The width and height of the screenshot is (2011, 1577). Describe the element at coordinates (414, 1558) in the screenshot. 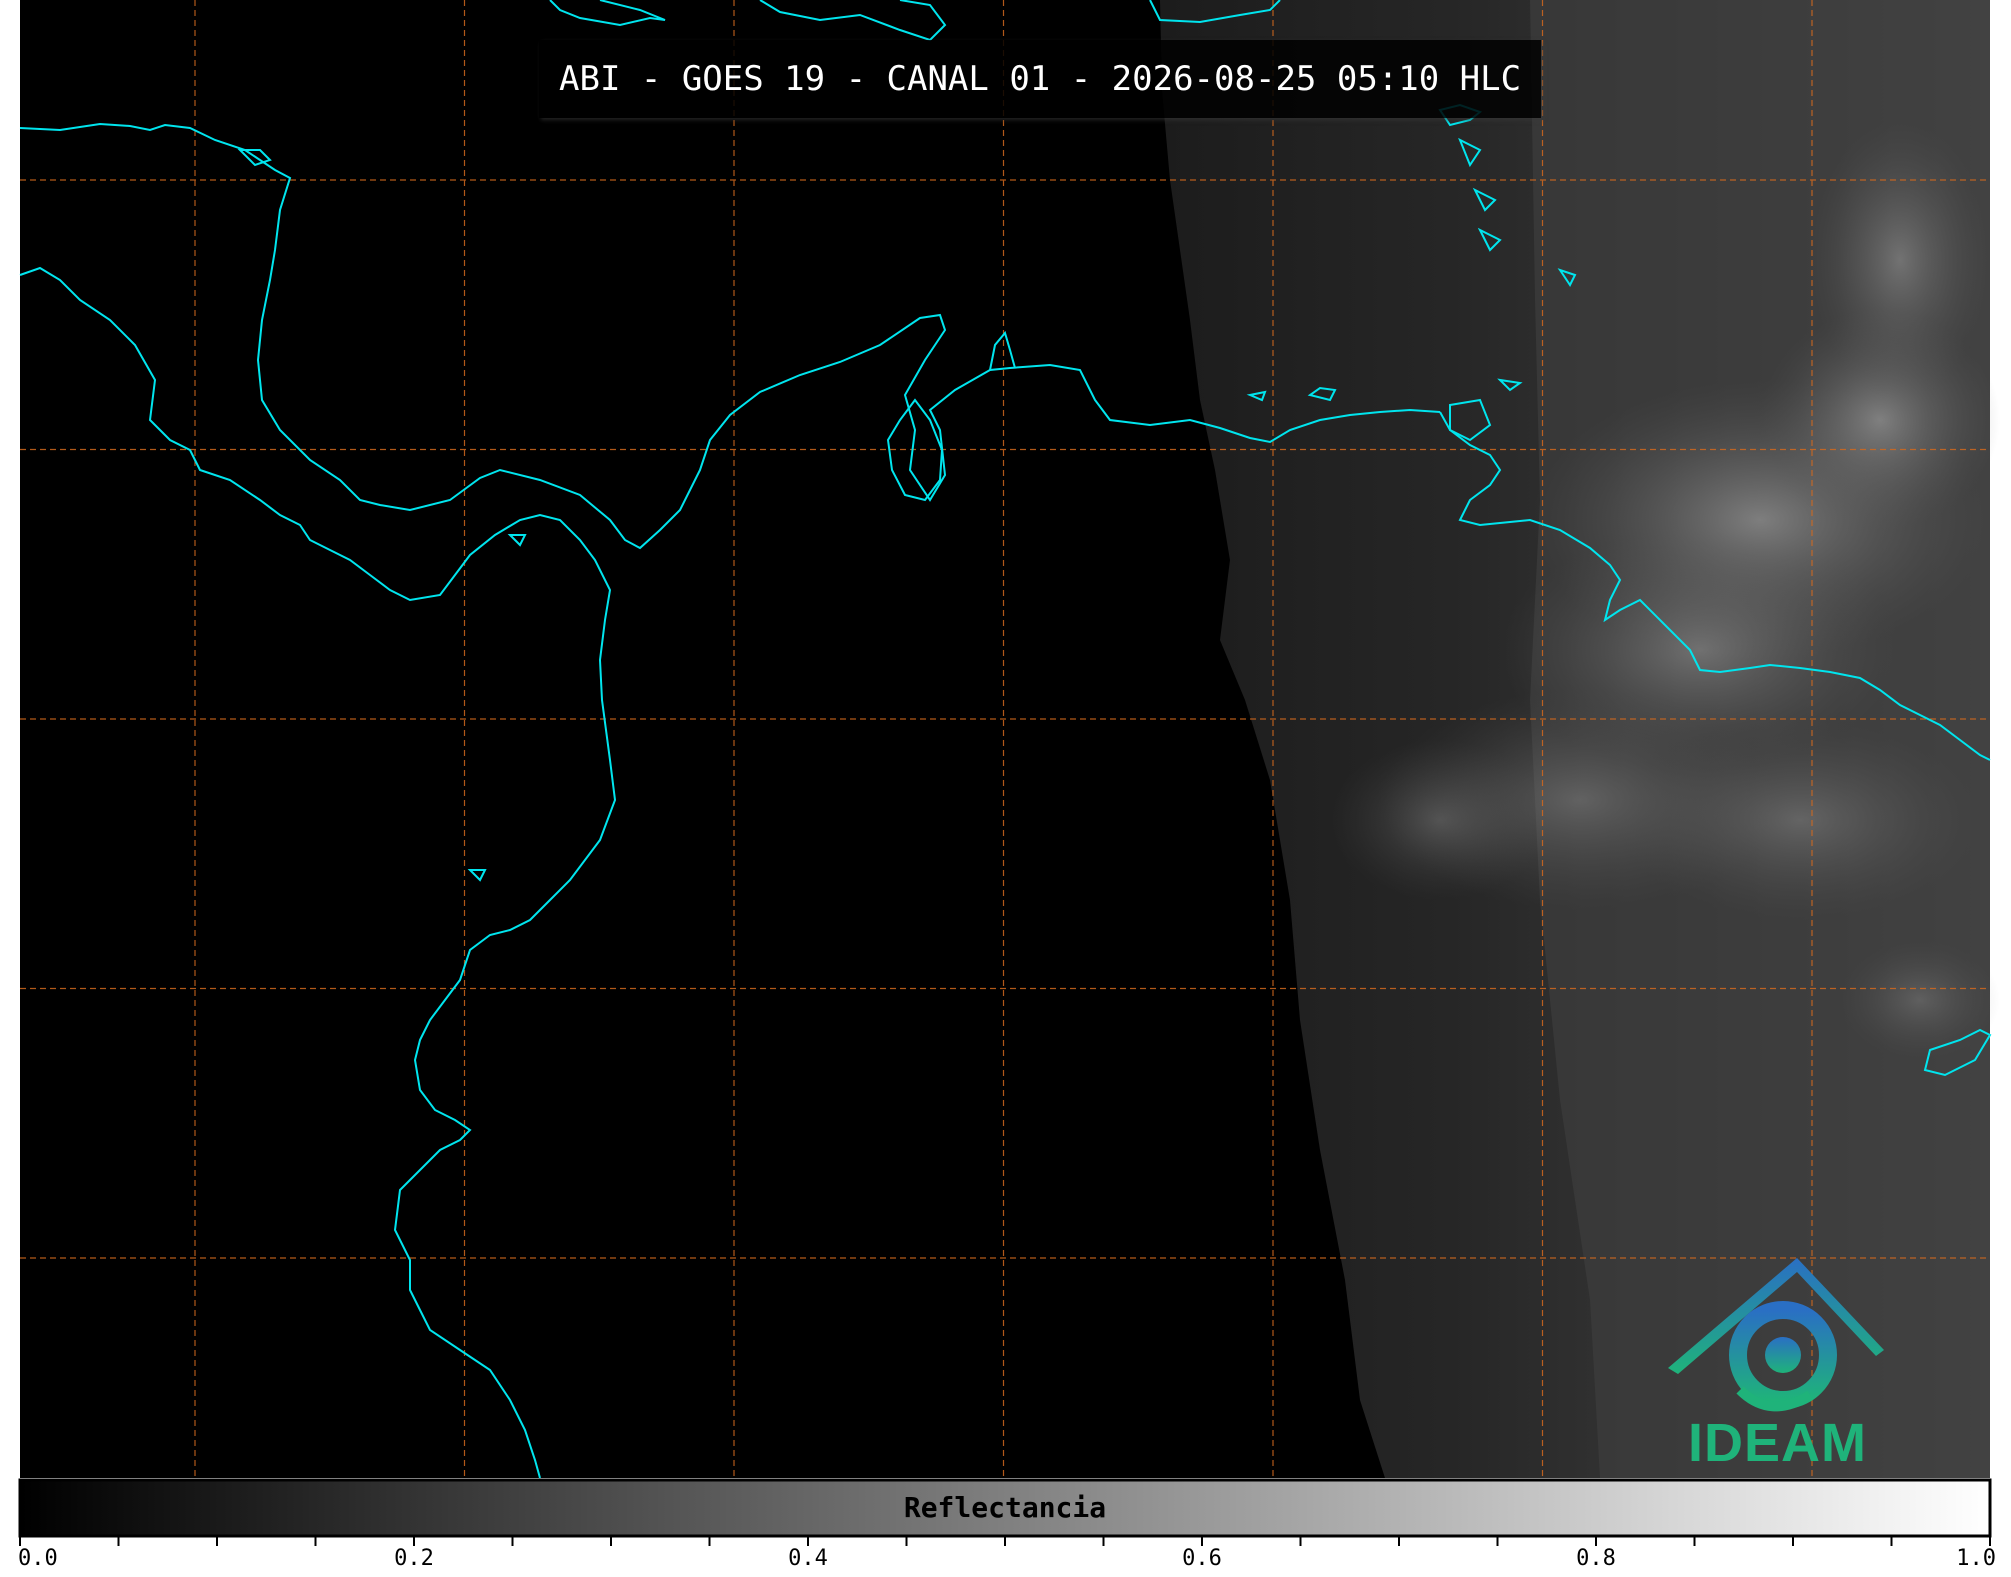

I see `colorbar-tick-label: 0.2` at that location.